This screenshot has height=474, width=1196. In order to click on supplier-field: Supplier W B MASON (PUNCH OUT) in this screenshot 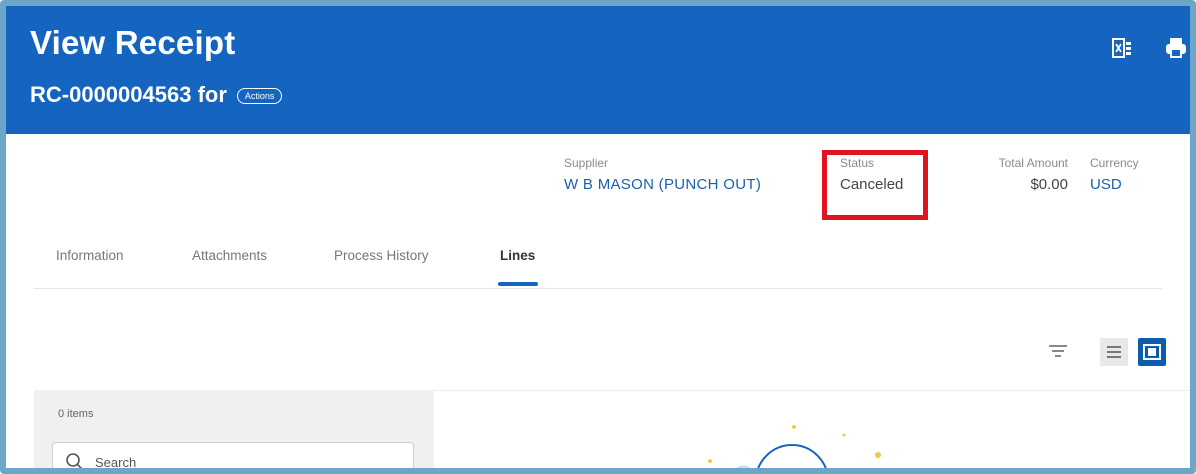, I will do `click(662, 174)`.